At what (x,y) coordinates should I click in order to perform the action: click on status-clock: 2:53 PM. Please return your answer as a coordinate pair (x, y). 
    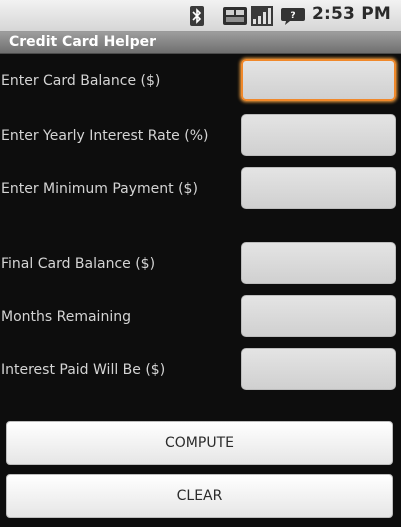
    Looking at the image, I should click on (351, 14).